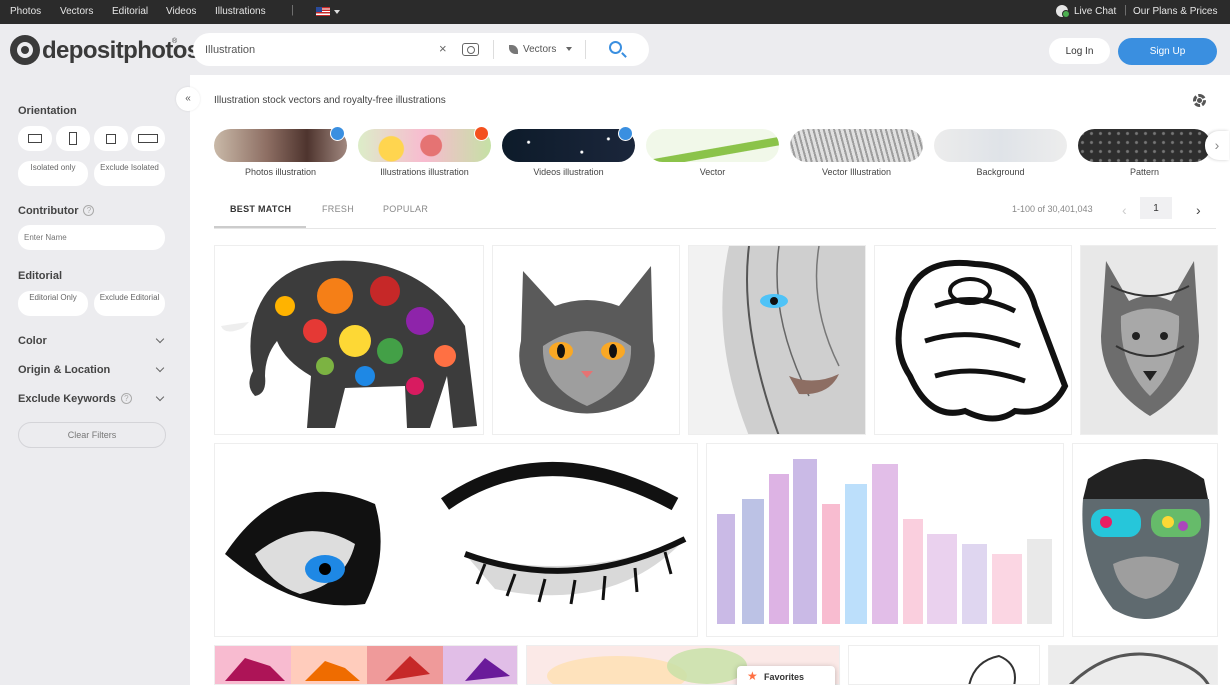 This screenshot has width=1230, height=685. I want to click on lion-pencil-illustration, so click(1139, 668).